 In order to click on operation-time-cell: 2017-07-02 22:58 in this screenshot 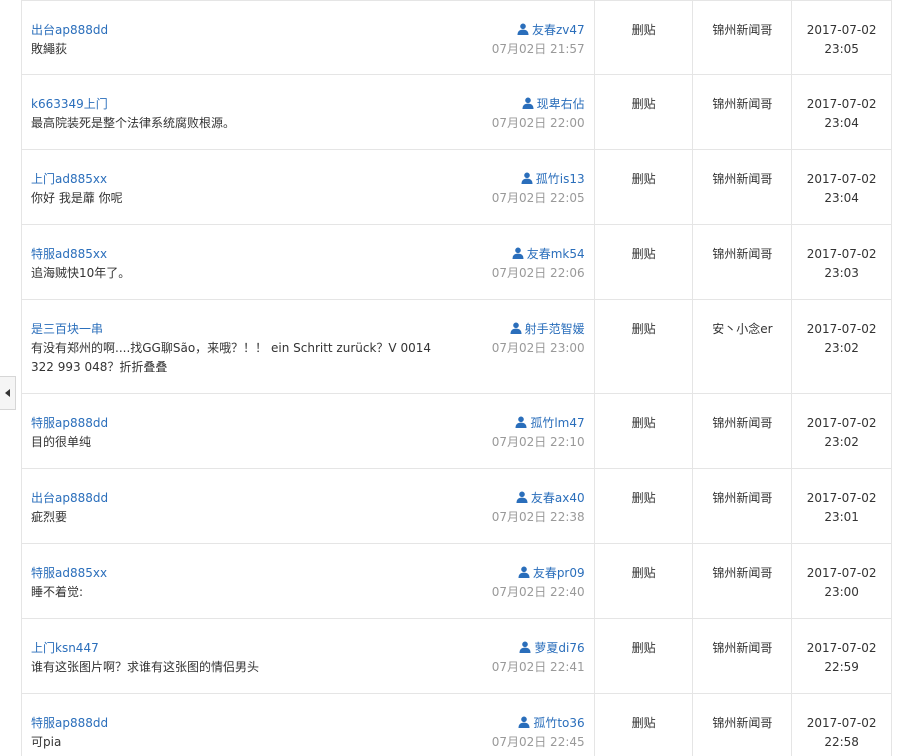, I will do `click(841, 725)`.